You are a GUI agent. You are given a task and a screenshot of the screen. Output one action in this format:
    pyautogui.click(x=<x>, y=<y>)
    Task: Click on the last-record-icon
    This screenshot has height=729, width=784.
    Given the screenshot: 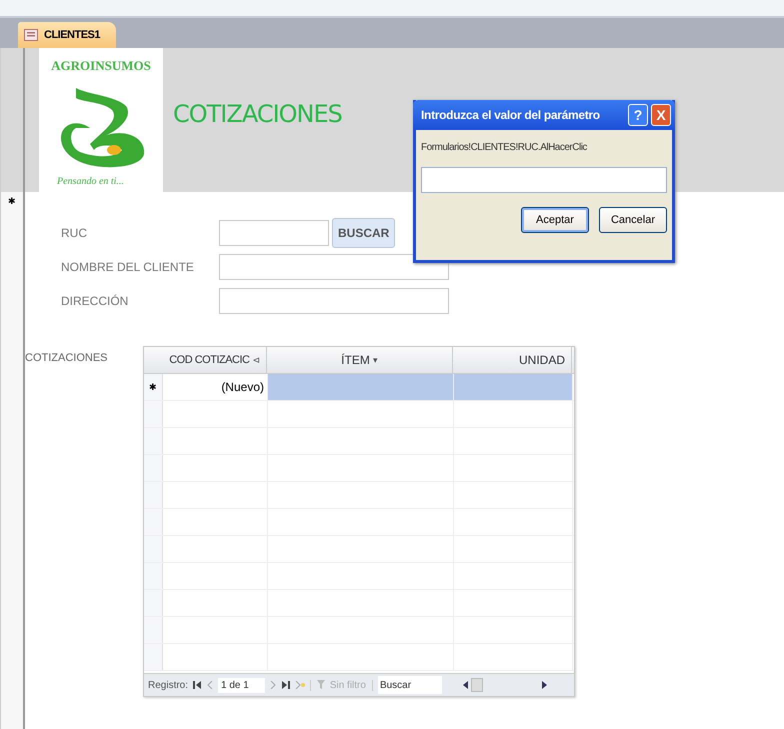 What is the action you would take?
    pyautogui.click(x=285, y=685)
    